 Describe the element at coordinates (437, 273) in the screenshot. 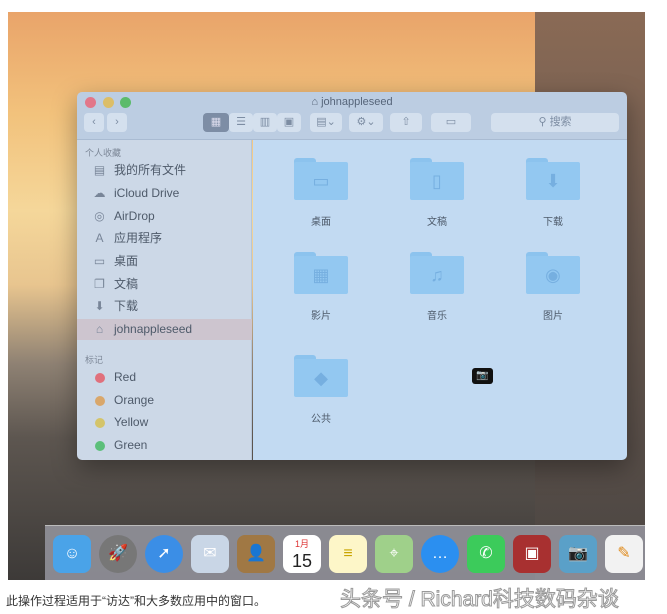

I see `folder-icon: ♫` at that location.